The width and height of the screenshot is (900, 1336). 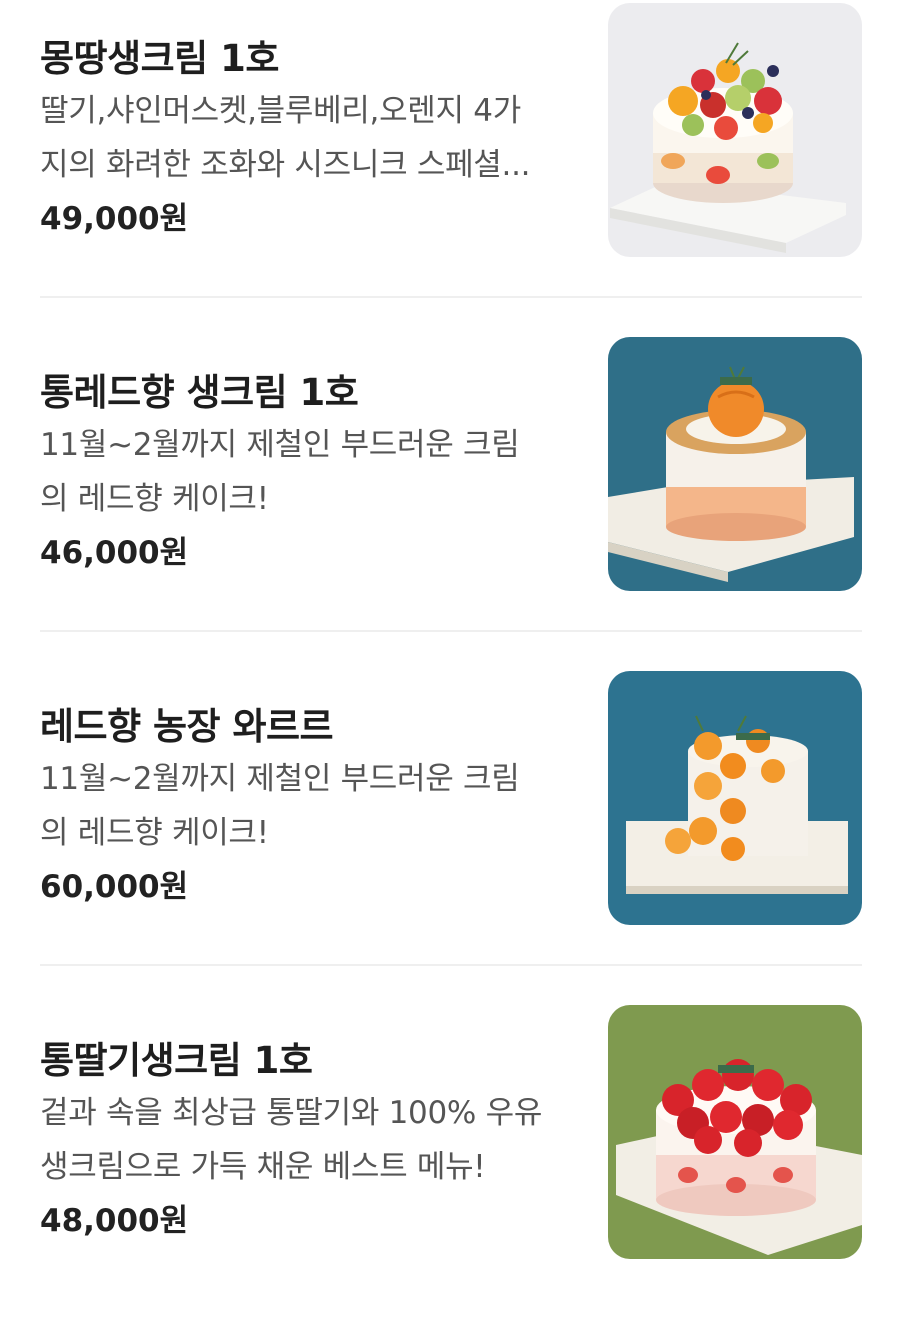 I want to click on menu-item-price: 46,000원, so click(x=114, y=553).